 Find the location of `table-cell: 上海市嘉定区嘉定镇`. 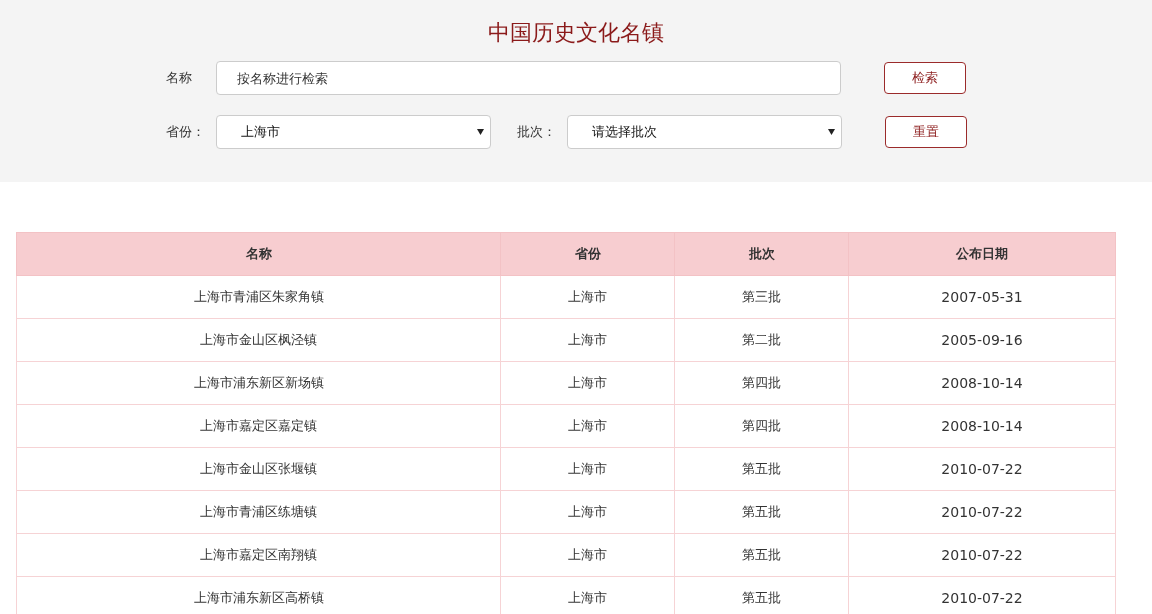

table-cell: 上海市嘉定区嘉定镇 is located at coordinates (258, 426).